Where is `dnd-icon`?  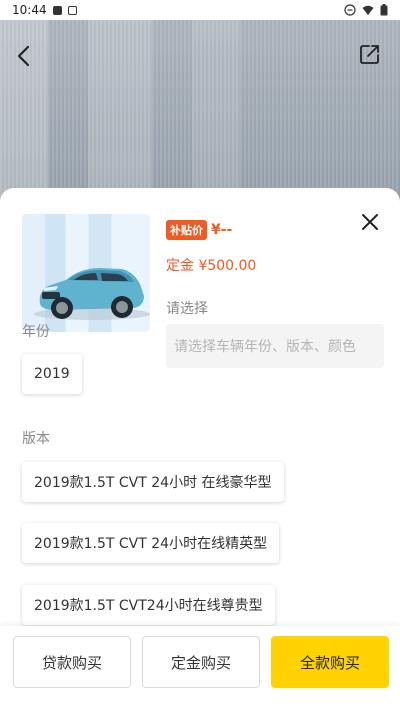 dnd-icon is located at coordinates (350, 10).